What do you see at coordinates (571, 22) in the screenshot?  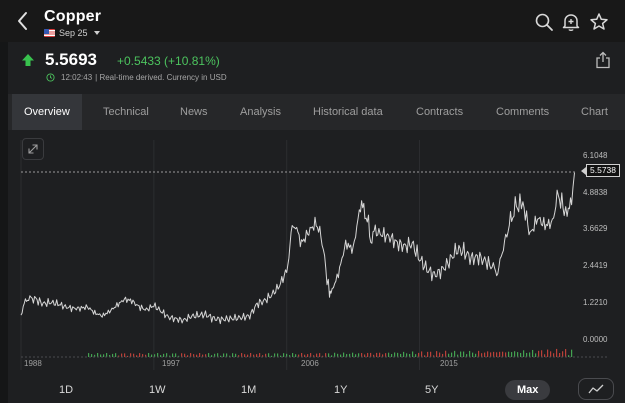 I see `bell-add-icon` at bounding box center [571, 22].